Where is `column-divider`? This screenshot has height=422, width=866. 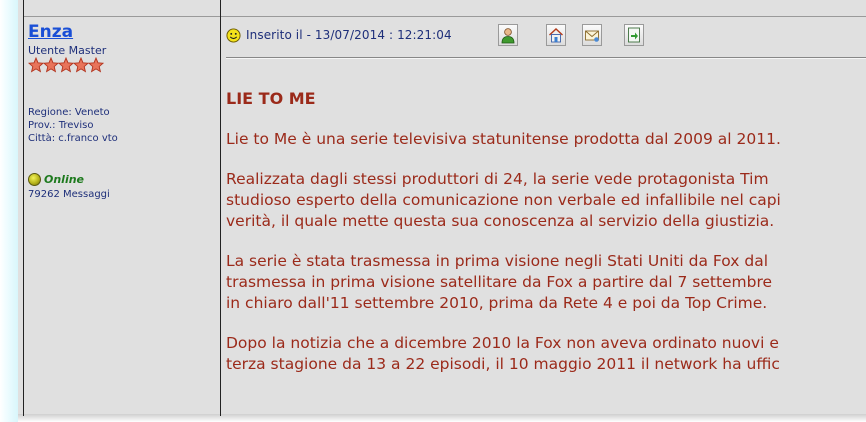
column-divider is located at coordinates (220, 208).